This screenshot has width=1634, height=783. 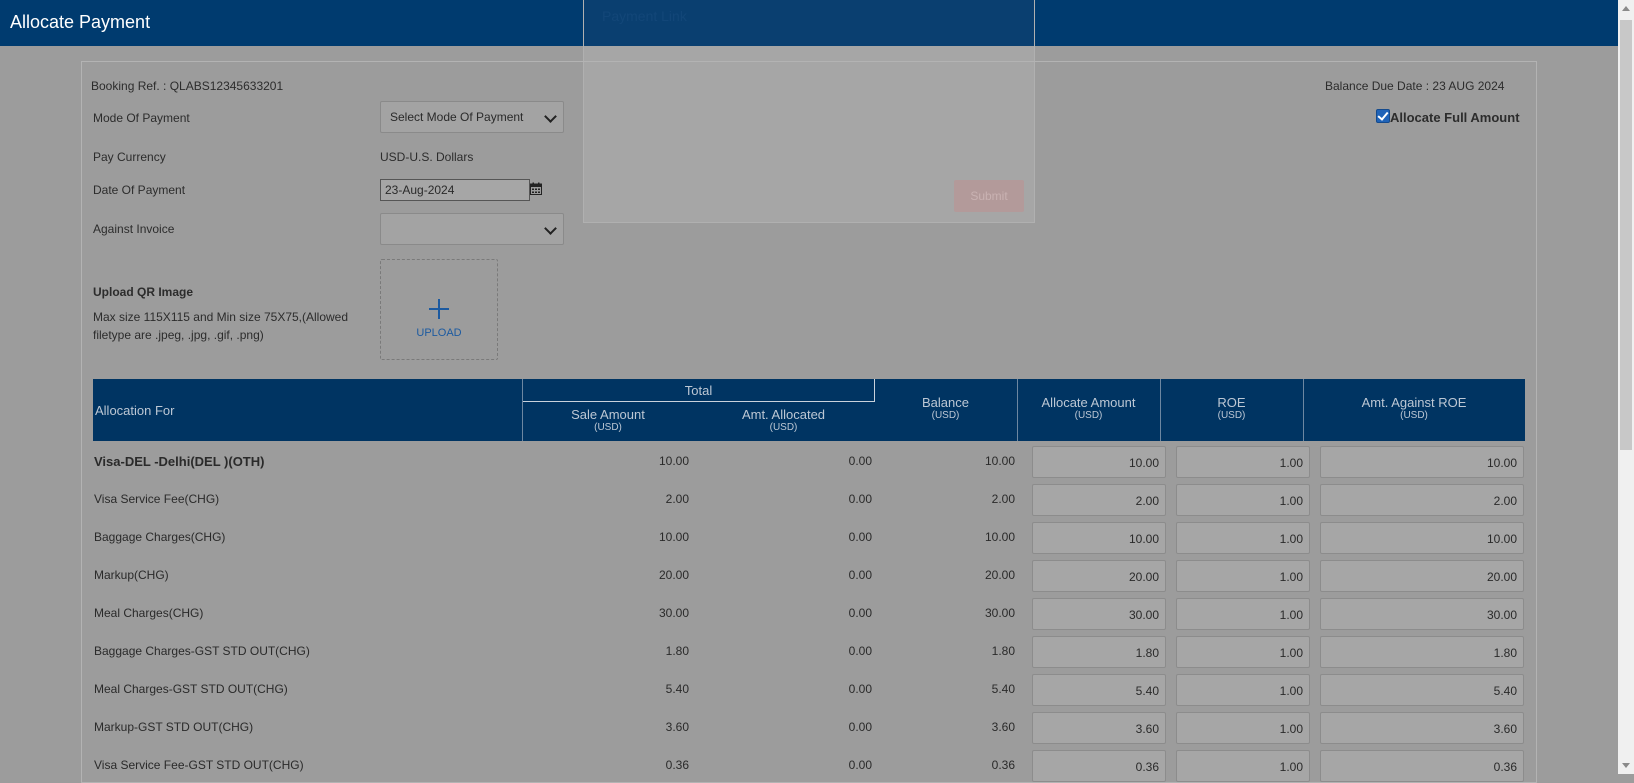 I want to click on amt-against-roe-input: 1.80, so click(x=1422, y=652).